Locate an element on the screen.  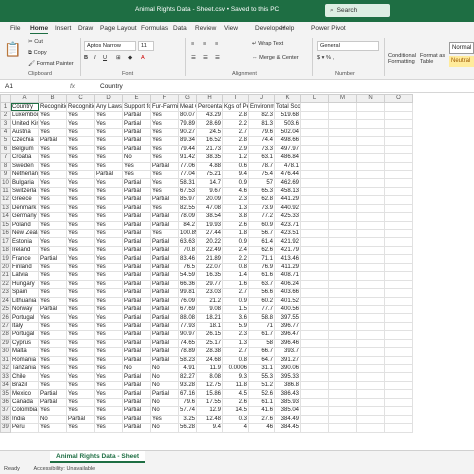
cell: 385.93 is located at coordinates (287, 402).